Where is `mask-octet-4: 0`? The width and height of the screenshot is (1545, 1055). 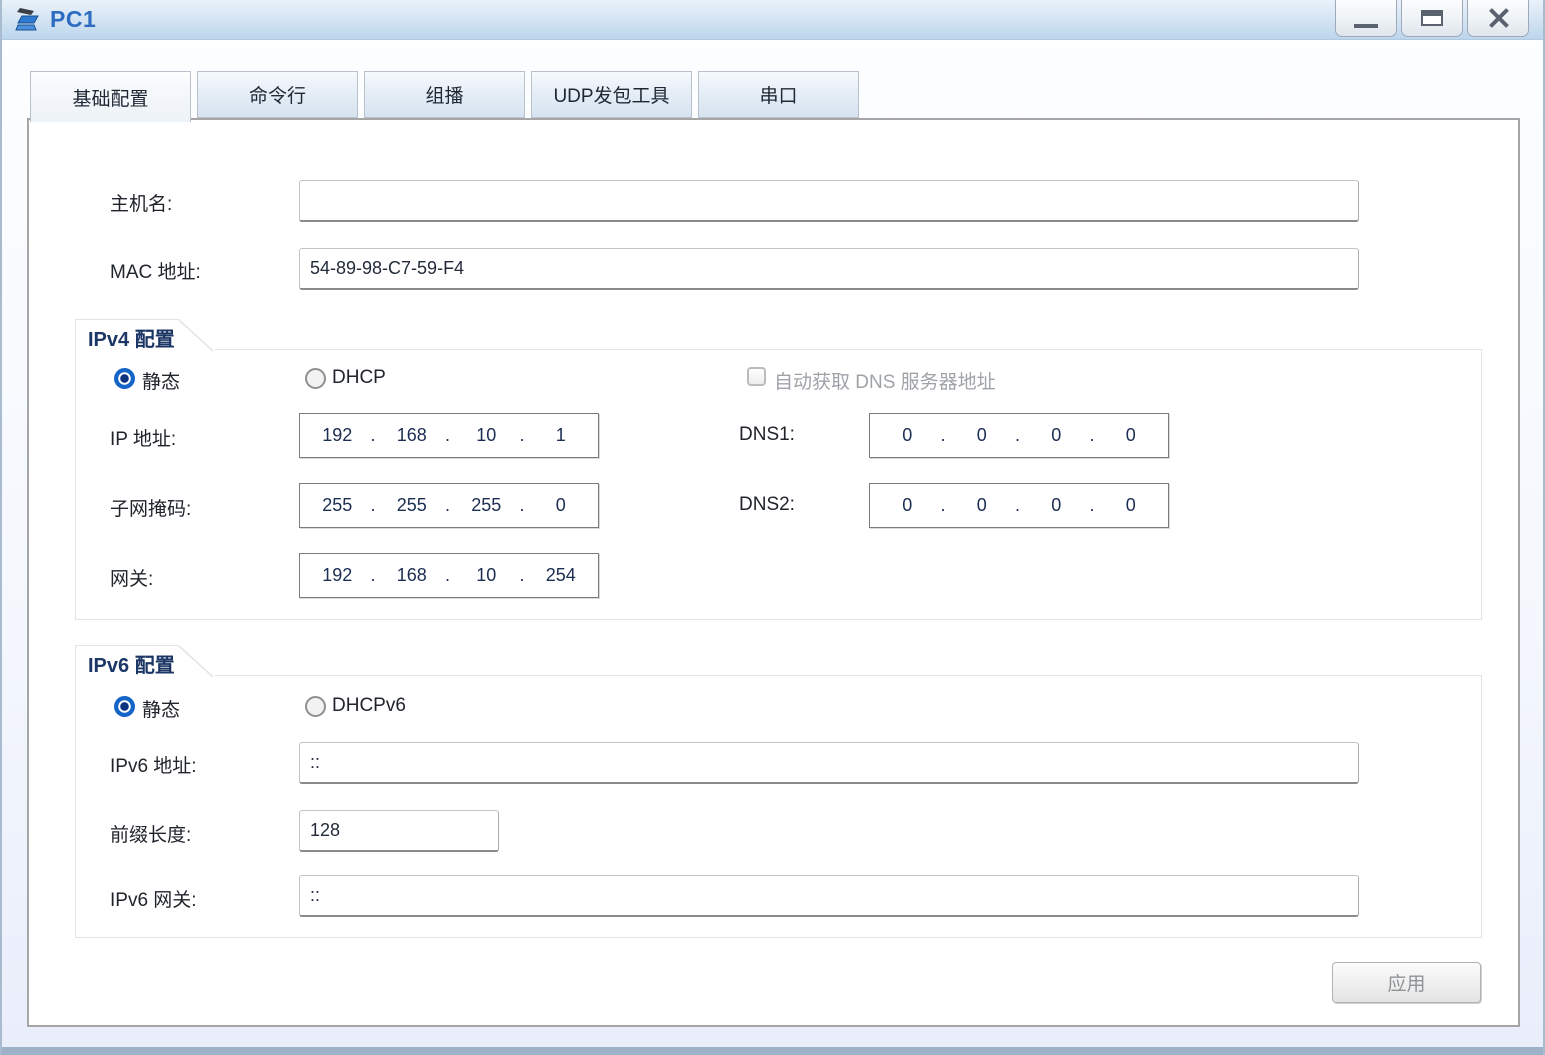 mask-octet-4: 0 is located at coordinates (559, 505).